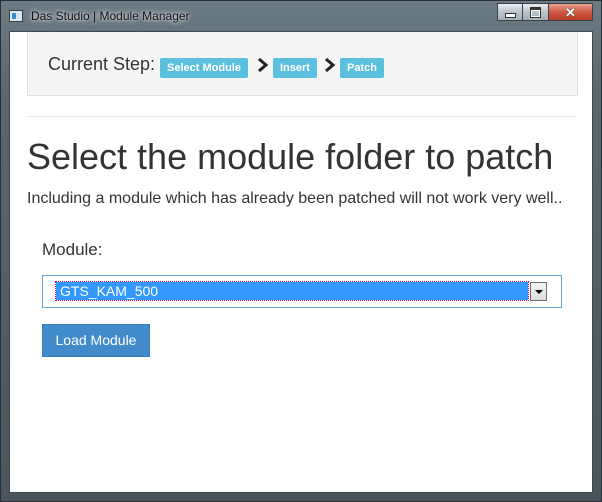 The image size is (602, 502). I want to click on maximize-button, so click(536, 12).